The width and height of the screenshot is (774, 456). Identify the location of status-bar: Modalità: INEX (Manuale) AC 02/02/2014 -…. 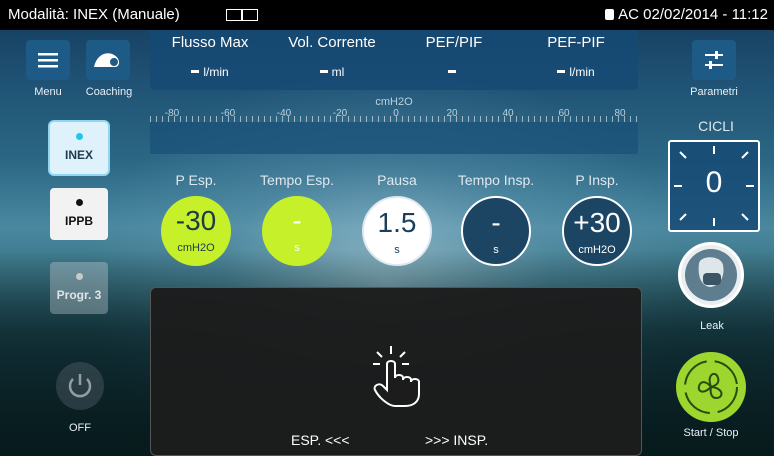
(387, 15).